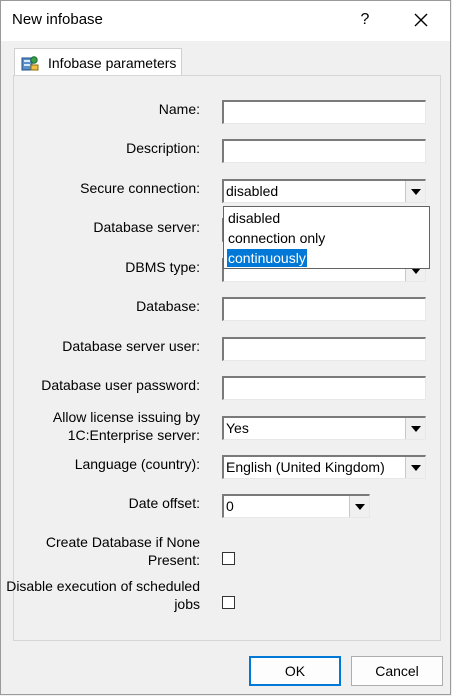  What do you see at coordinates (295, 671) in the screenshot?
I see `ok-button: OK` at bounding box center [295, 671].